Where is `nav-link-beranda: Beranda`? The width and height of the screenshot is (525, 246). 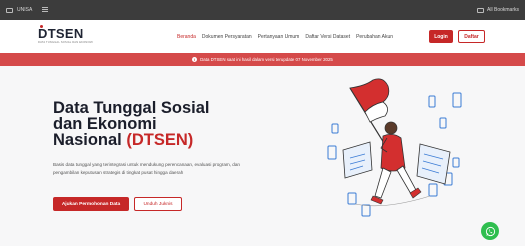
nav-link-beranda: Beranda is located at coordinates (186, 37).